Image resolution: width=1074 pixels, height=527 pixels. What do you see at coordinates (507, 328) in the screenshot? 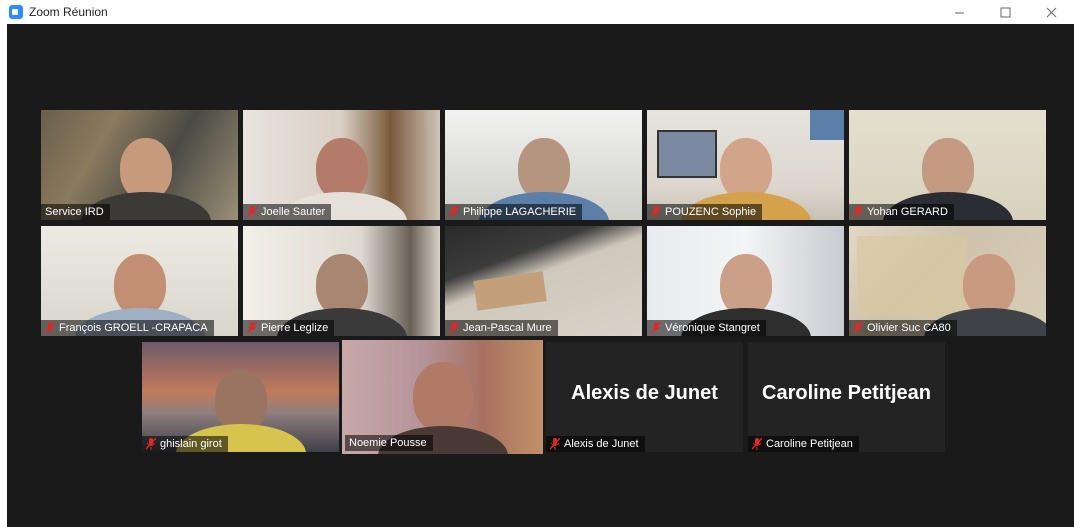
I see `participant-name: Jean-Pascal Mure` at bounding box center [507, 328].